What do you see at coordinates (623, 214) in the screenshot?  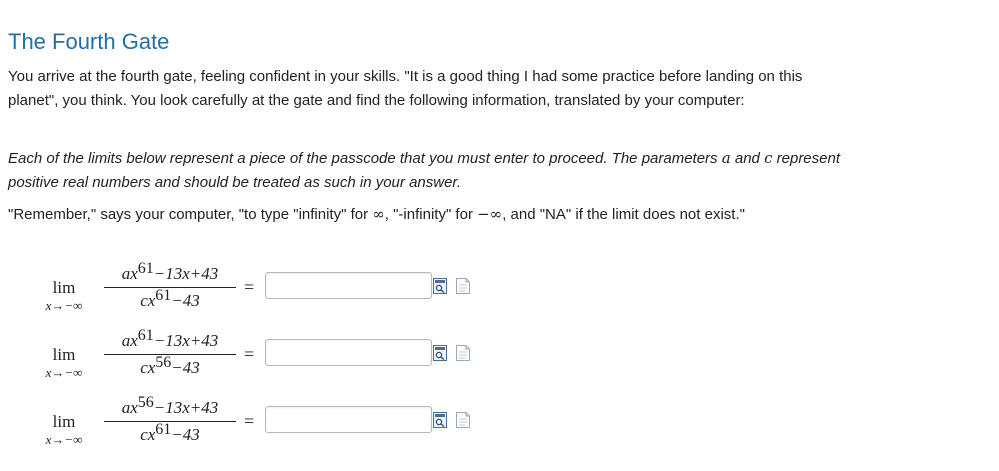 I see `reminder-text-3: , and "NA" if the limit does not exist."` at bounding box center [623, 214].